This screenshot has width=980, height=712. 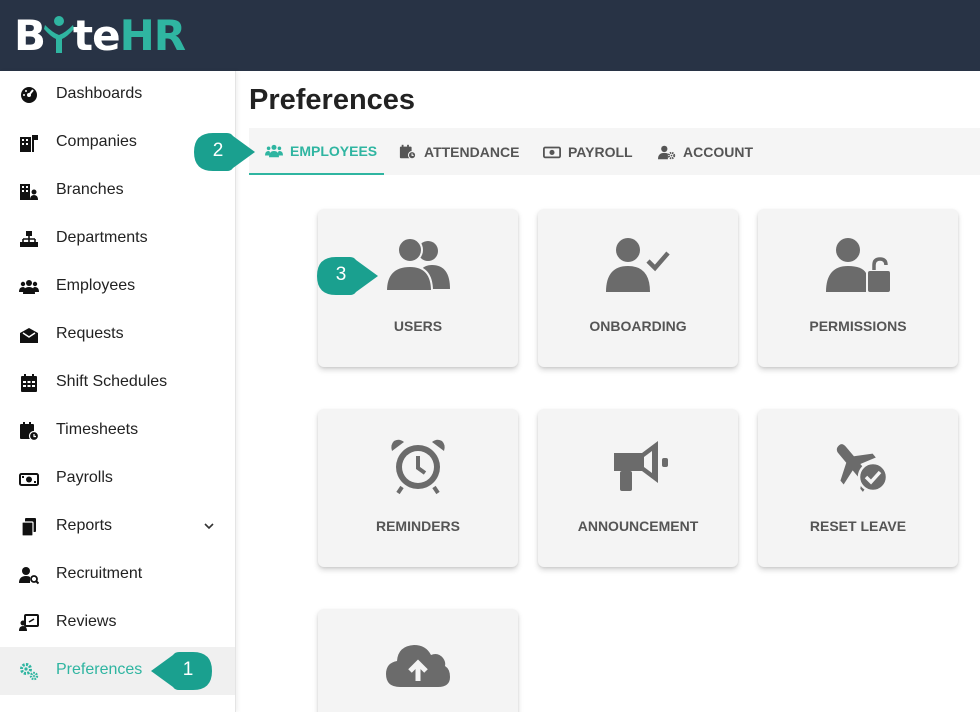 I want to click on sidebar-item-employees: Employees, so click(x=117, y=287).